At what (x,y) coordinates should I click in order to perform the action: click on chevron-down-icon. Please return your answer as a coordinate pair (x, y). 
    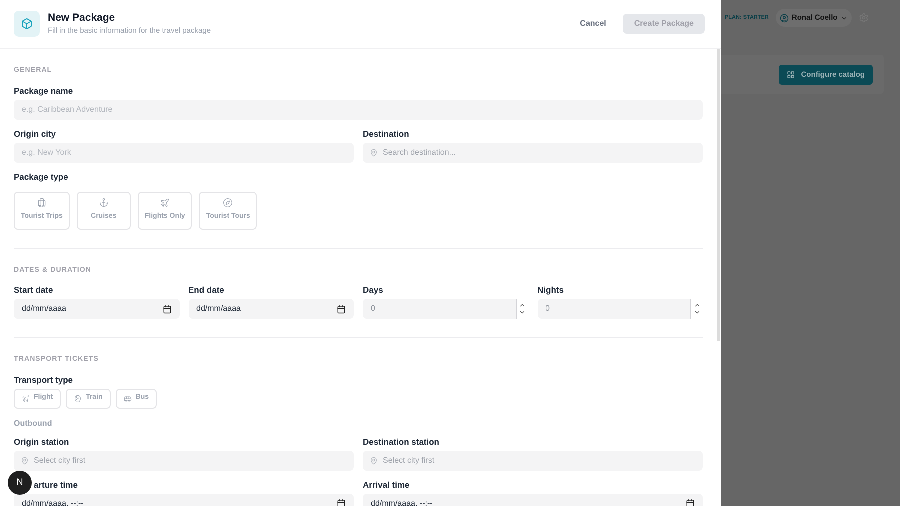
    Looking at the image, I should click on (844, 18).